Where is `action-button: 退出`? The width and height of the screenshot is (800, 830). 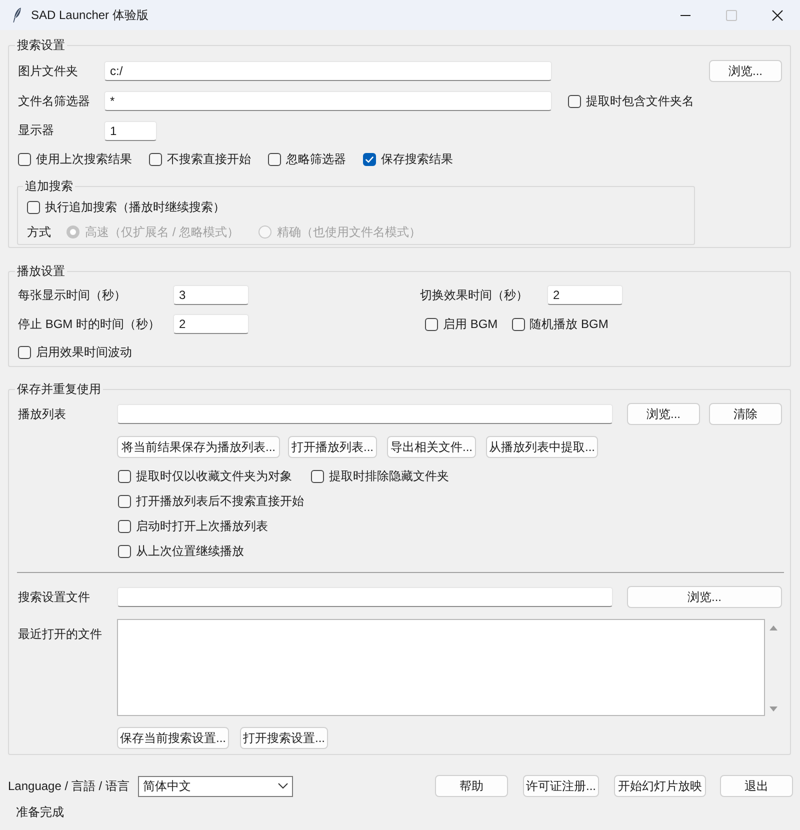 action-button: 退出 is located at coordinates (756, 786).